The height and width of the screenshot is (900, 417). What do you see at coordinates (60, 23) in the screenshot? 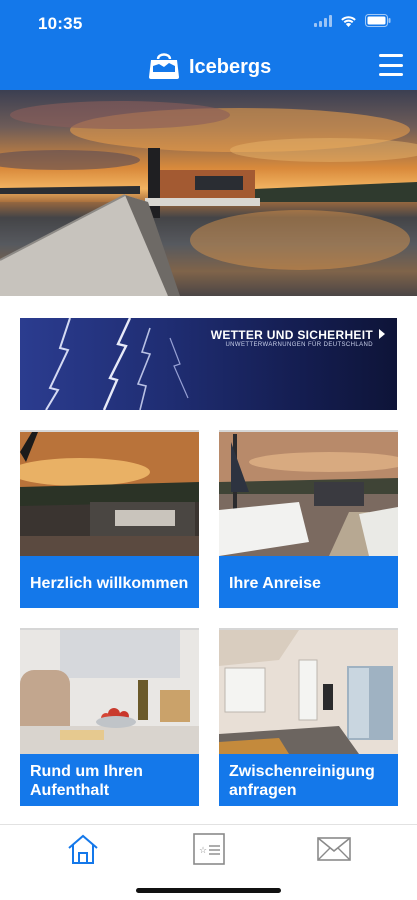
I see `status-time: 10:35` at bounding box center [60, 23].